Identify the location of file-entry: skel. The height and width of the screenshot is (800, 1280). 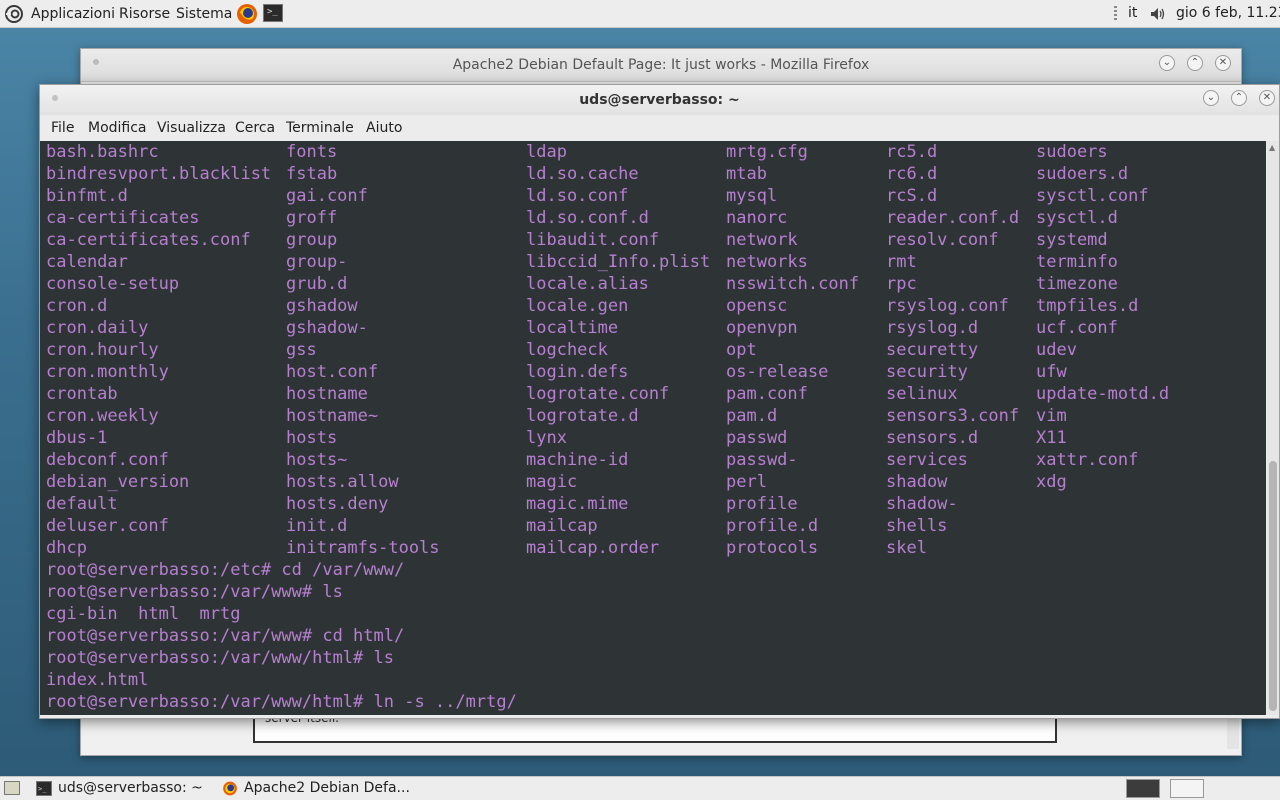
(906, 548).